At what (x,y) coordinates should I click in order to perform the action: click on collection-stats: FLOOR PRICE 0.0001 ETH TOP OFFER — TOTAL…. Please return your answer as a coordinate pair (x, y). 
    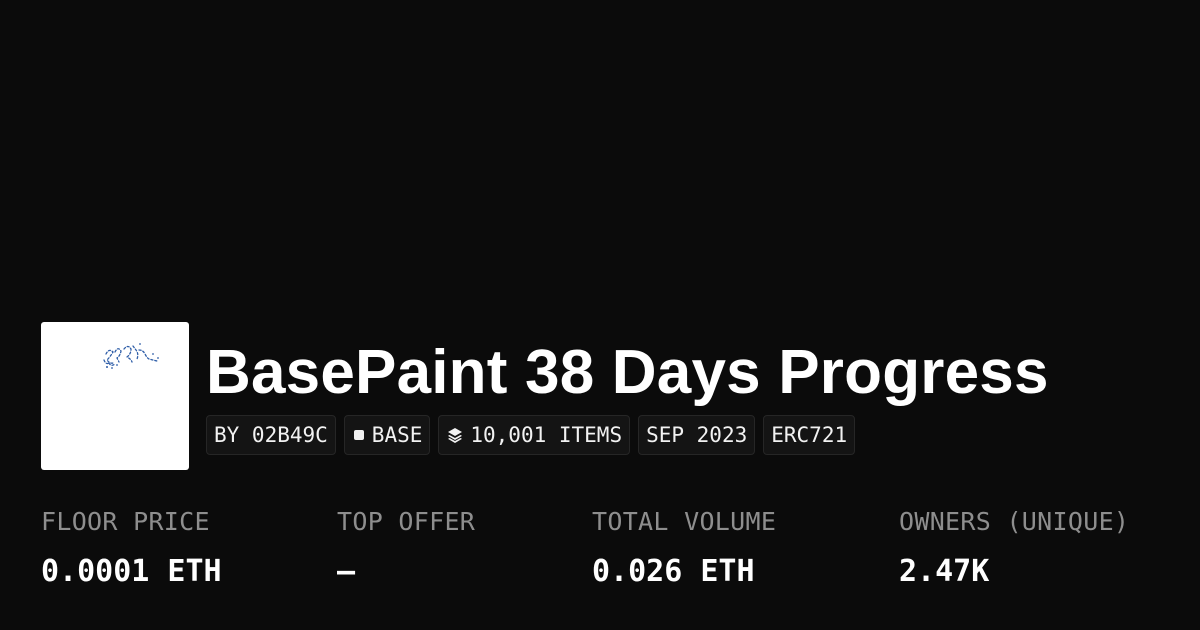
    Looking at the image, I should click on (611, 551).